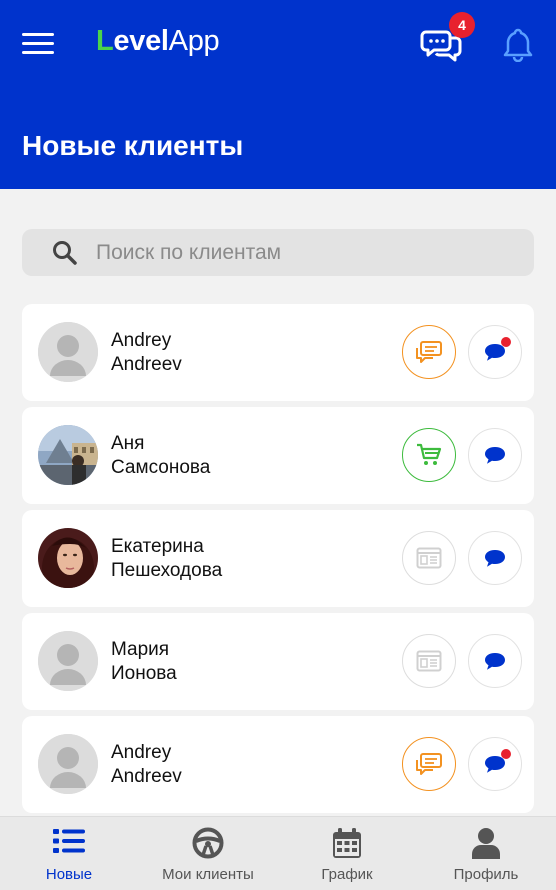 The image size is (556, 890). Describe the element at coordinates (133, 145) in the screenshot. I see `page-title: Новые клиенты` at that location.